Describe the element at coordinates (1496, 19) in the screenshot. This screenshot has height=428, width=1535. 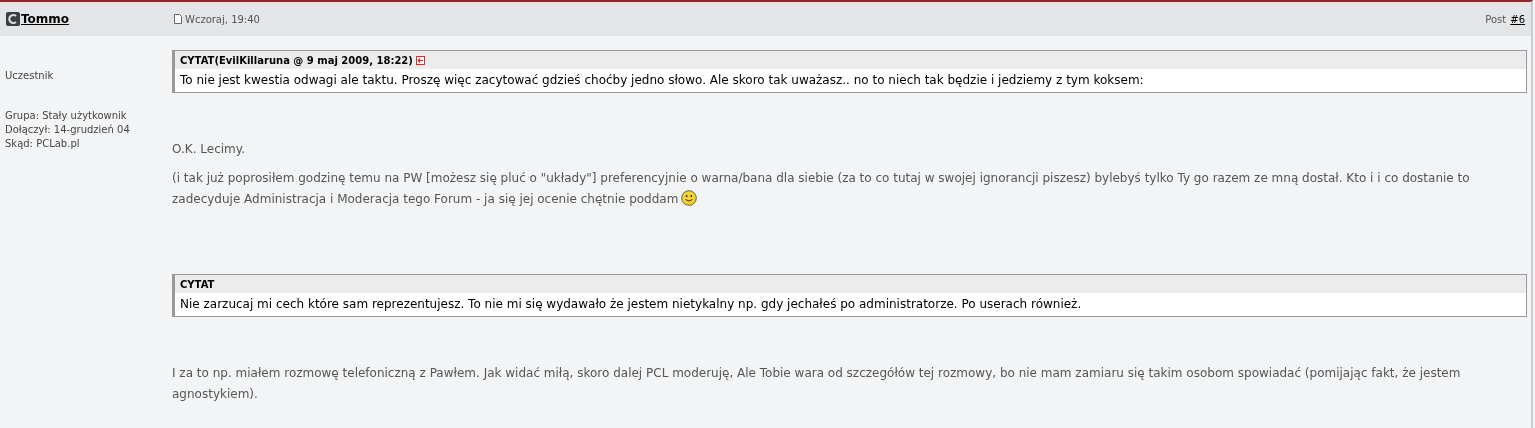
I see `post-label: Post` at that location.